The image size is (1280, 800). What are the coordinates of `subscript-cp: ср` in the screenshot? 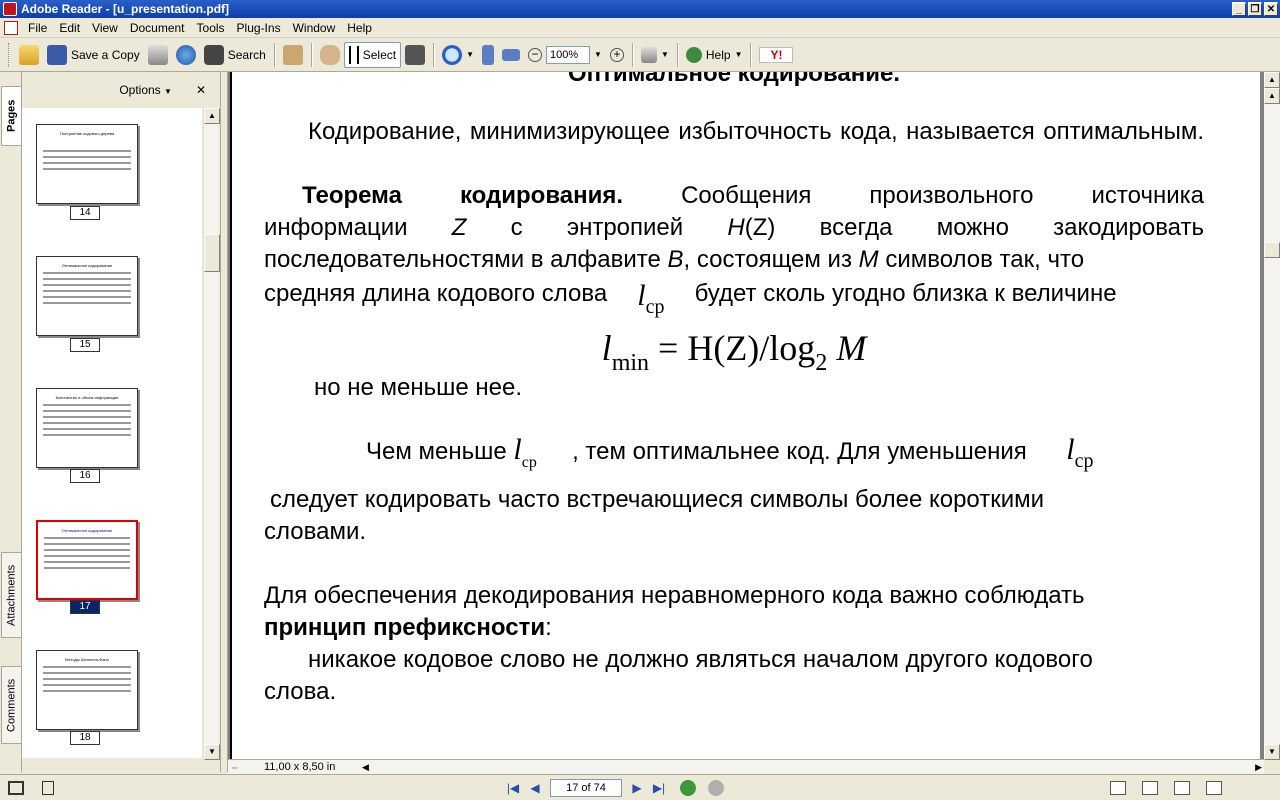 It's located at (655, 307).